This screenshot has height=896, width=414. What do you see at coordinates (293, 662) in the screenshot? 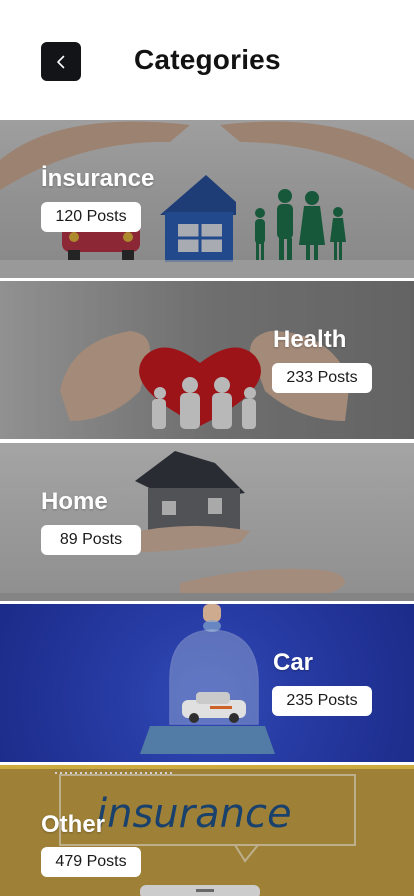
I see `category-name: Car` at bounding box center [293, 662].